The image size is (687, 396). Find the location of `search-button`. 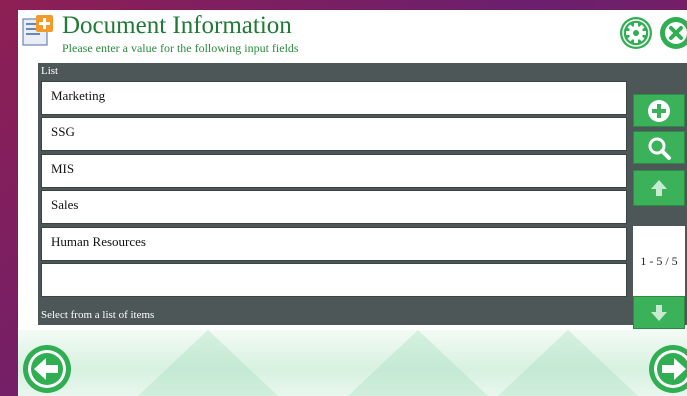

search-button is located at coordinates (659, 147).